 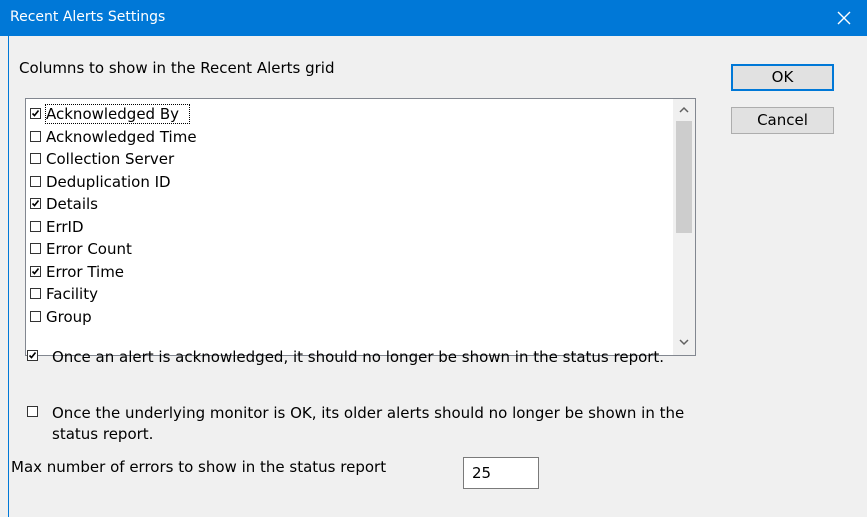 I want to click on window-title: Recent Alerts Settings, so click(x=88, y=17).